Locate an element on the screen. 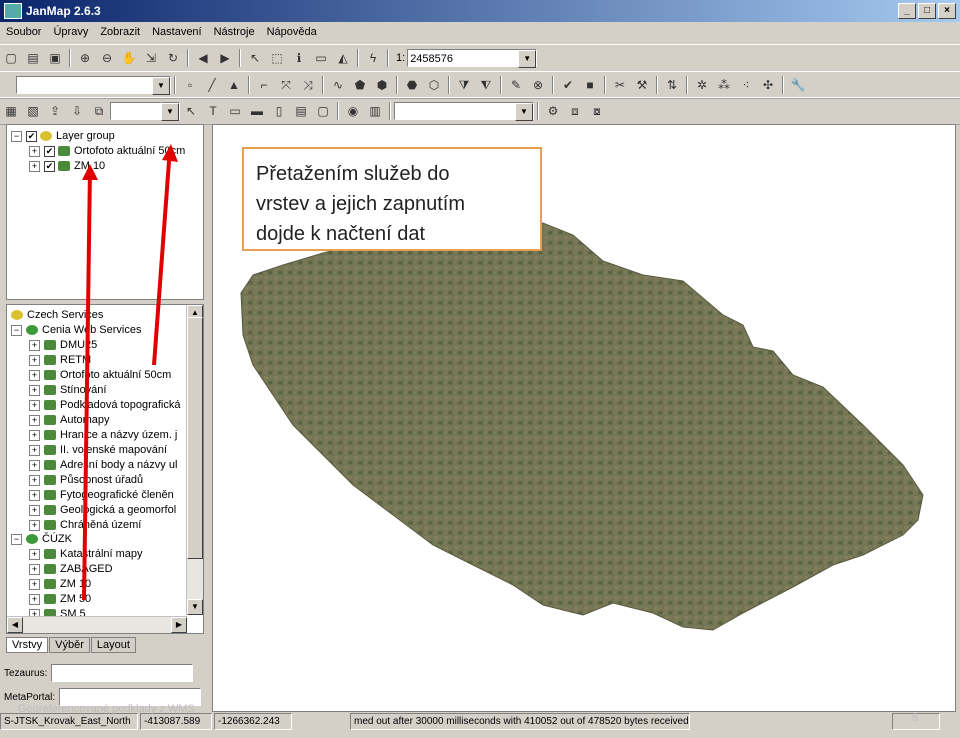  maximize-button: □ is located at coordinates (927, 11).